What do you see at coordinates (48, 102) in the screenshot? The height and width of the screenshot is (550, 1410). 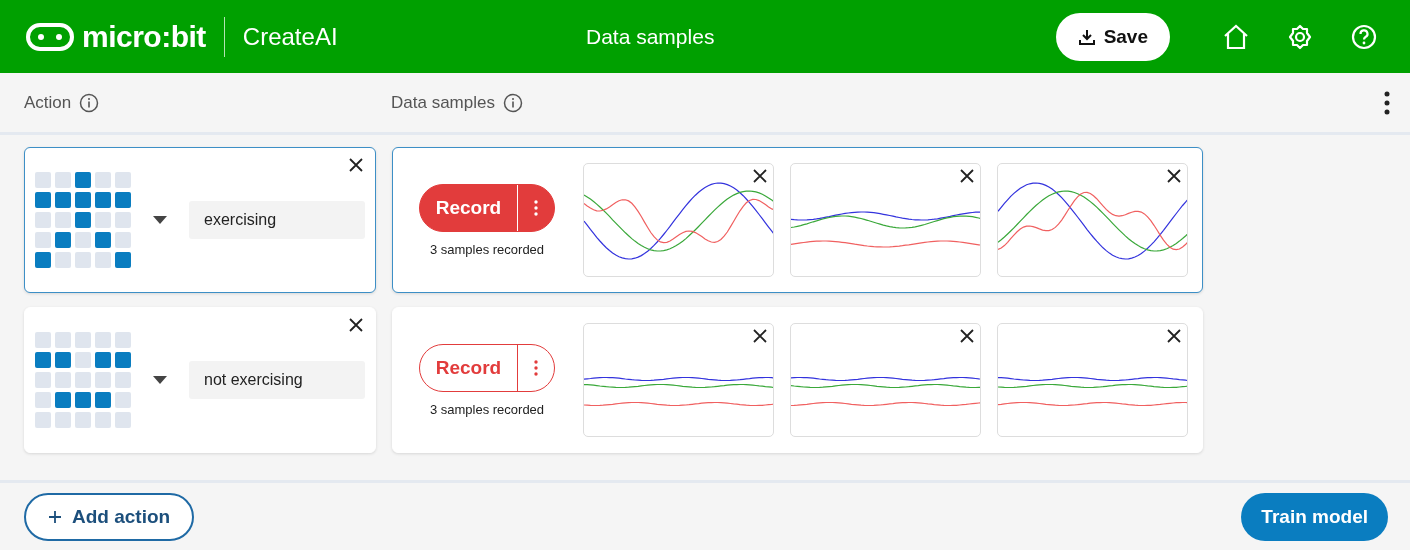 I see `column-heading: Action` at bounding box center [48, 102].